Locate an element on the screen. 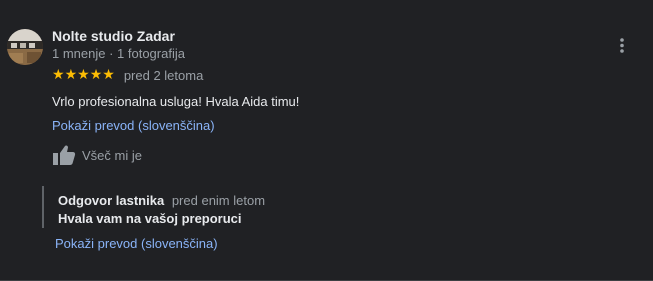  owner-reply-header: Odgovor lastnika pred enim letom is located at coordinates (161, 200).